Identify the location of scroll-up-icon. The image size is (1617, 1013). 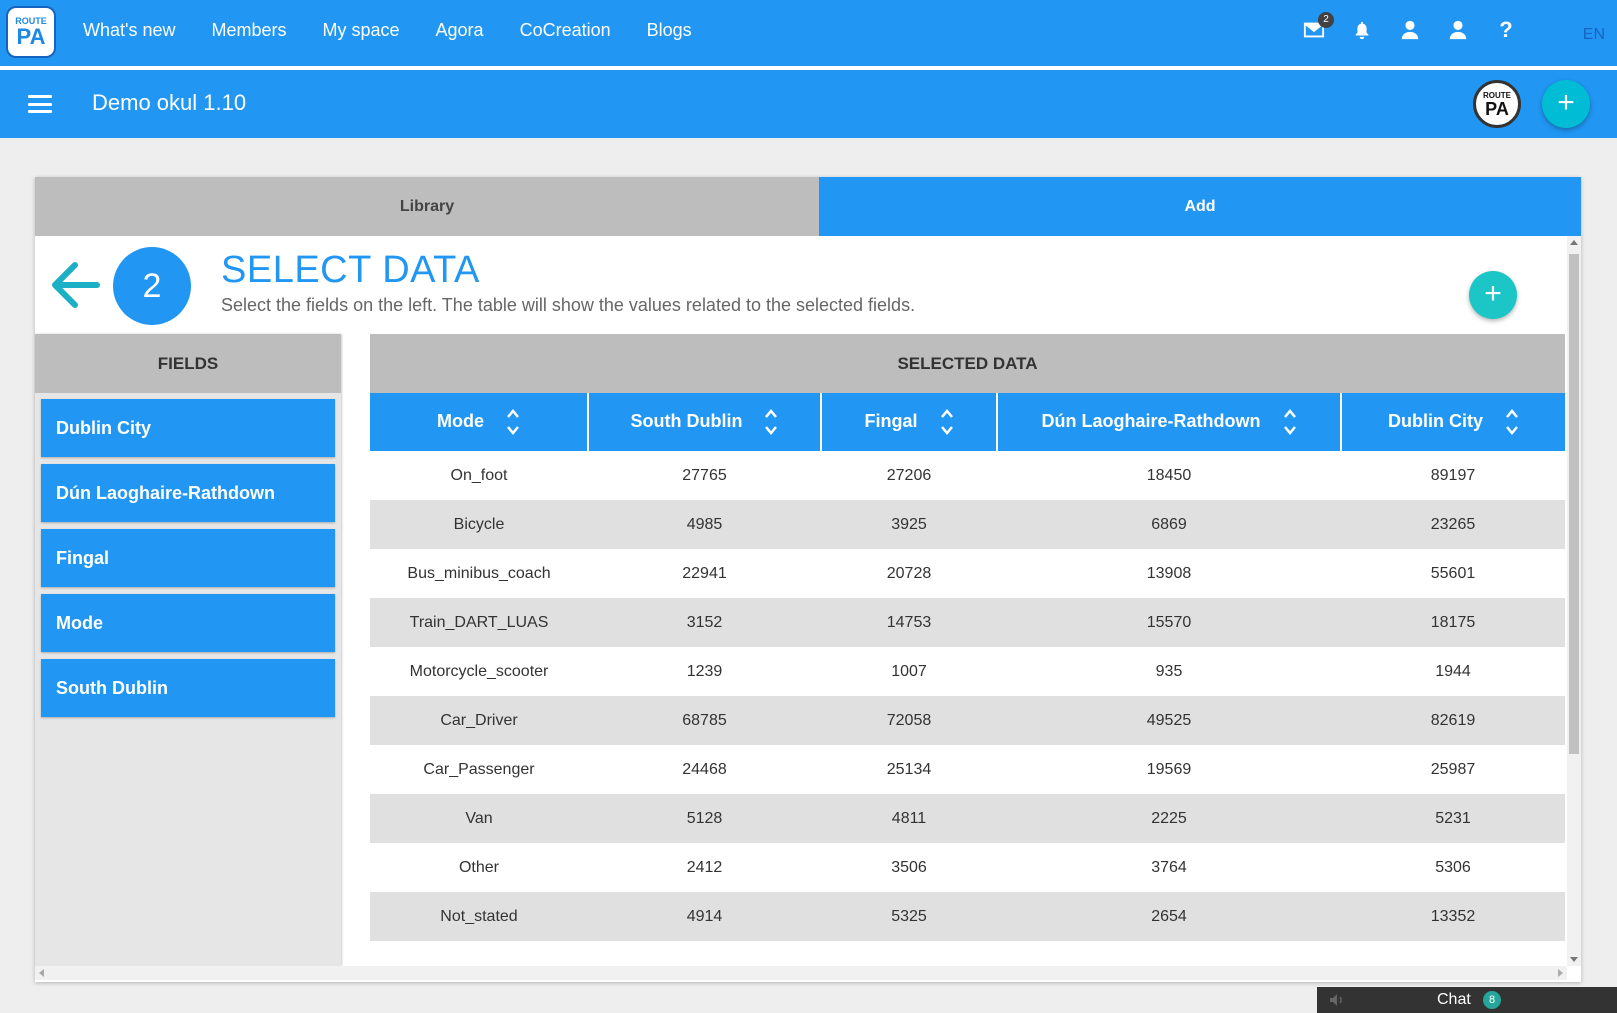
(1574, 242).